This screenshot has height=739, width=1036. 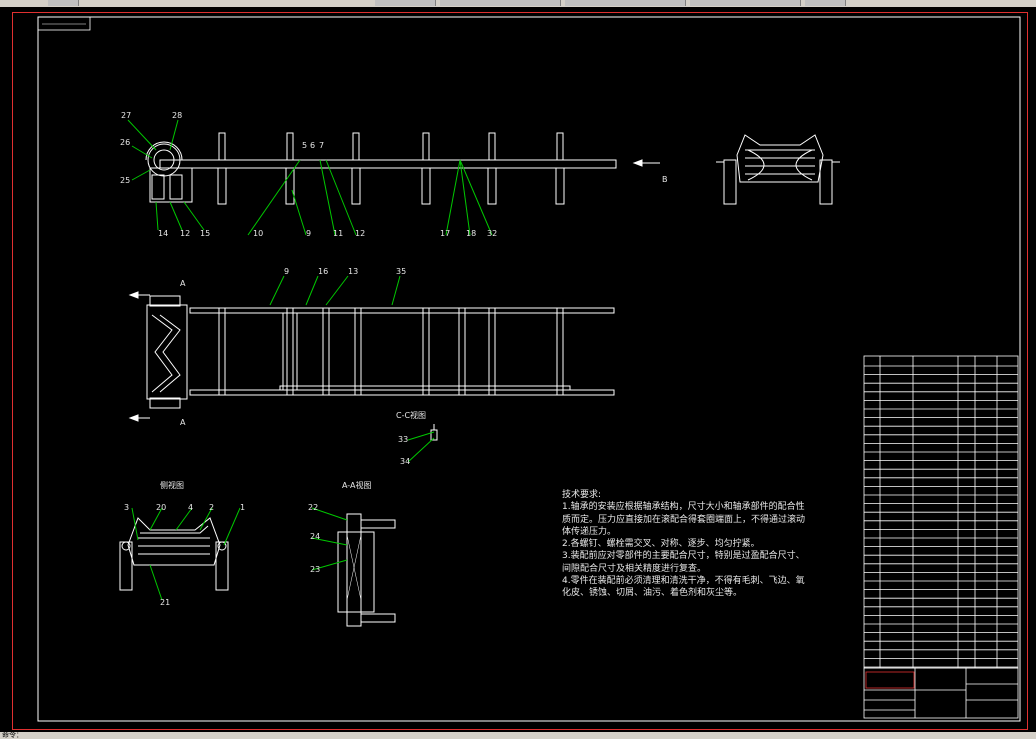 What do you see at coordinates (665, 179) in the screenshot?
I see `arrow-b-label: B` at bounding box center [665, 179].